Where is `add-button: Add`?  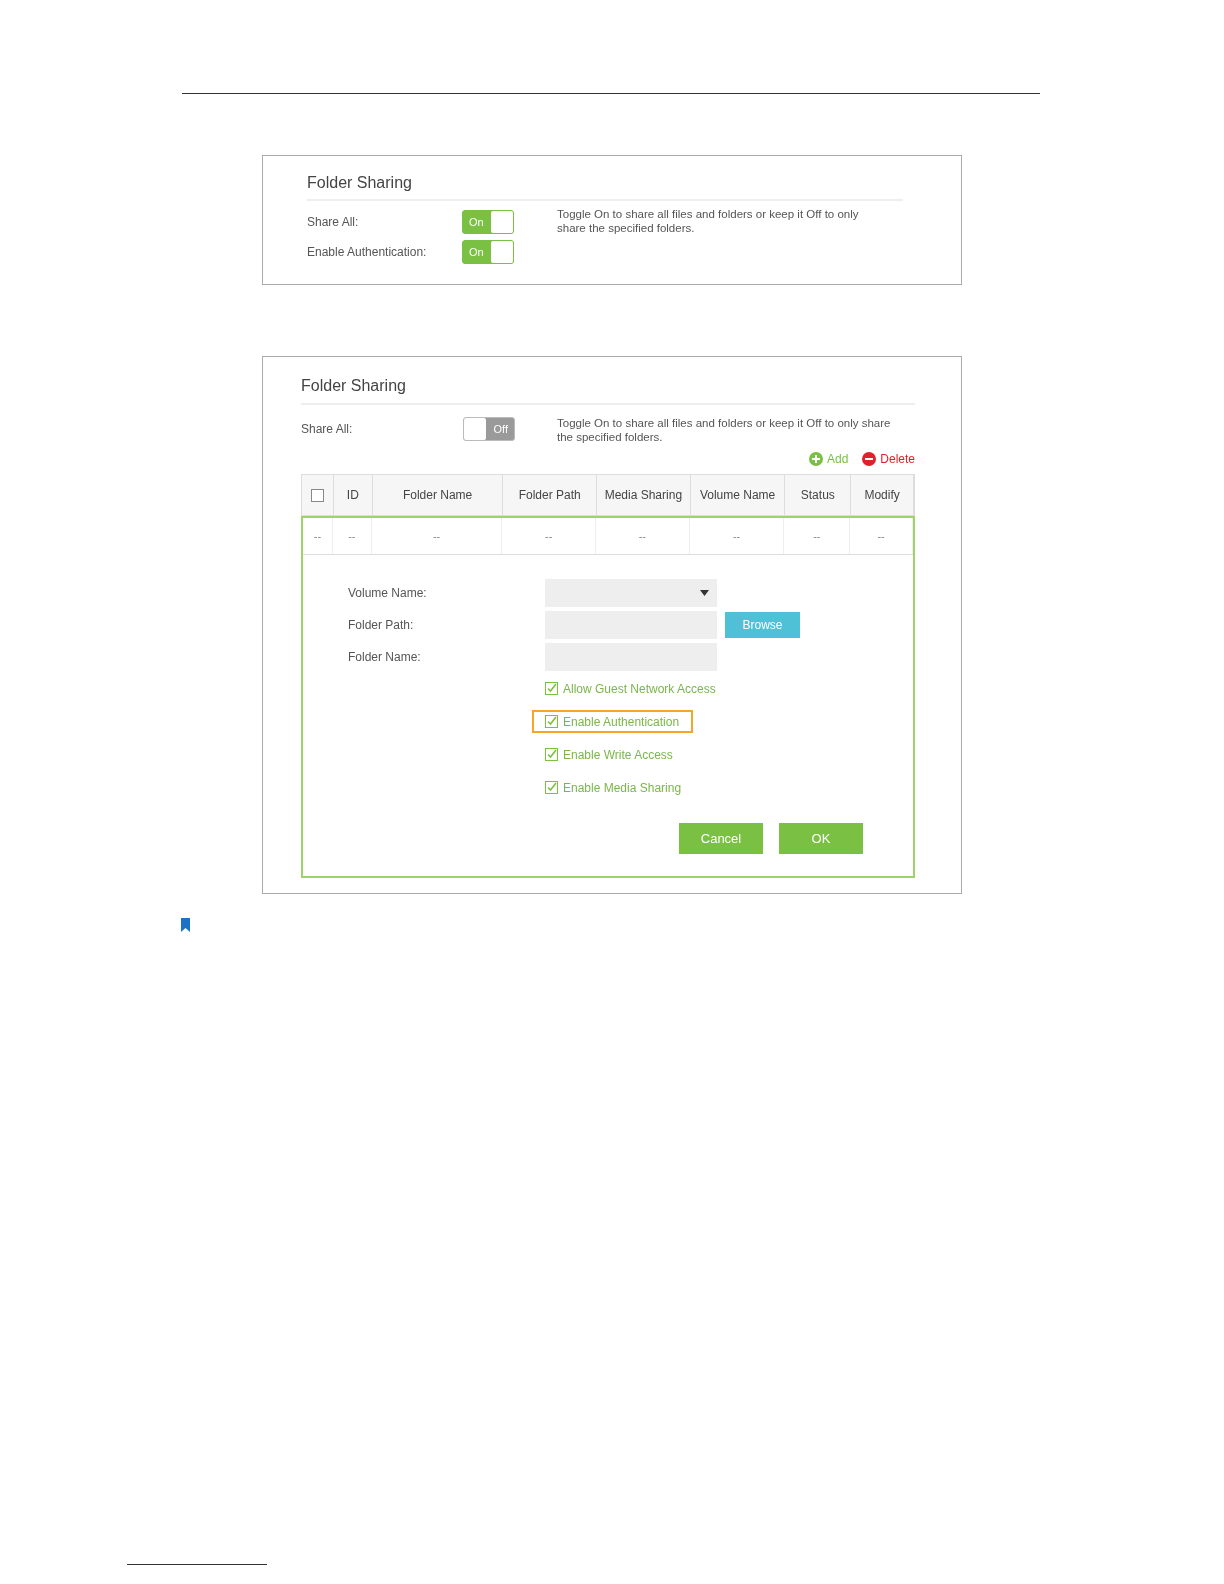 add-button: Add is located at coordinates (828, 459).